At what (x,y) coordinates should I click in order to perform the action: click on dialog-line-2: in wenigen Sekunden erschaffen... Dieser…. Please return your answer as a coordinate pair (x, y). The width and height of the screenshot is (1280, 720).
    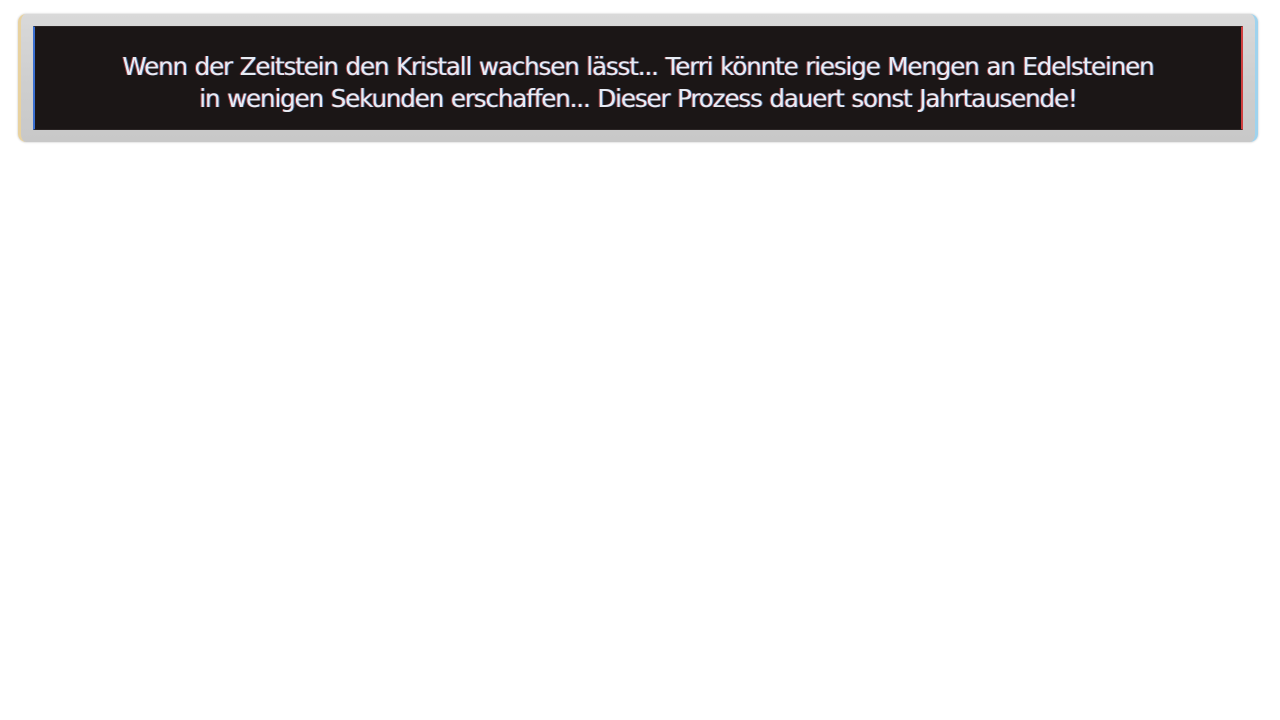
    Looking at the image, I should click on (638, 98).